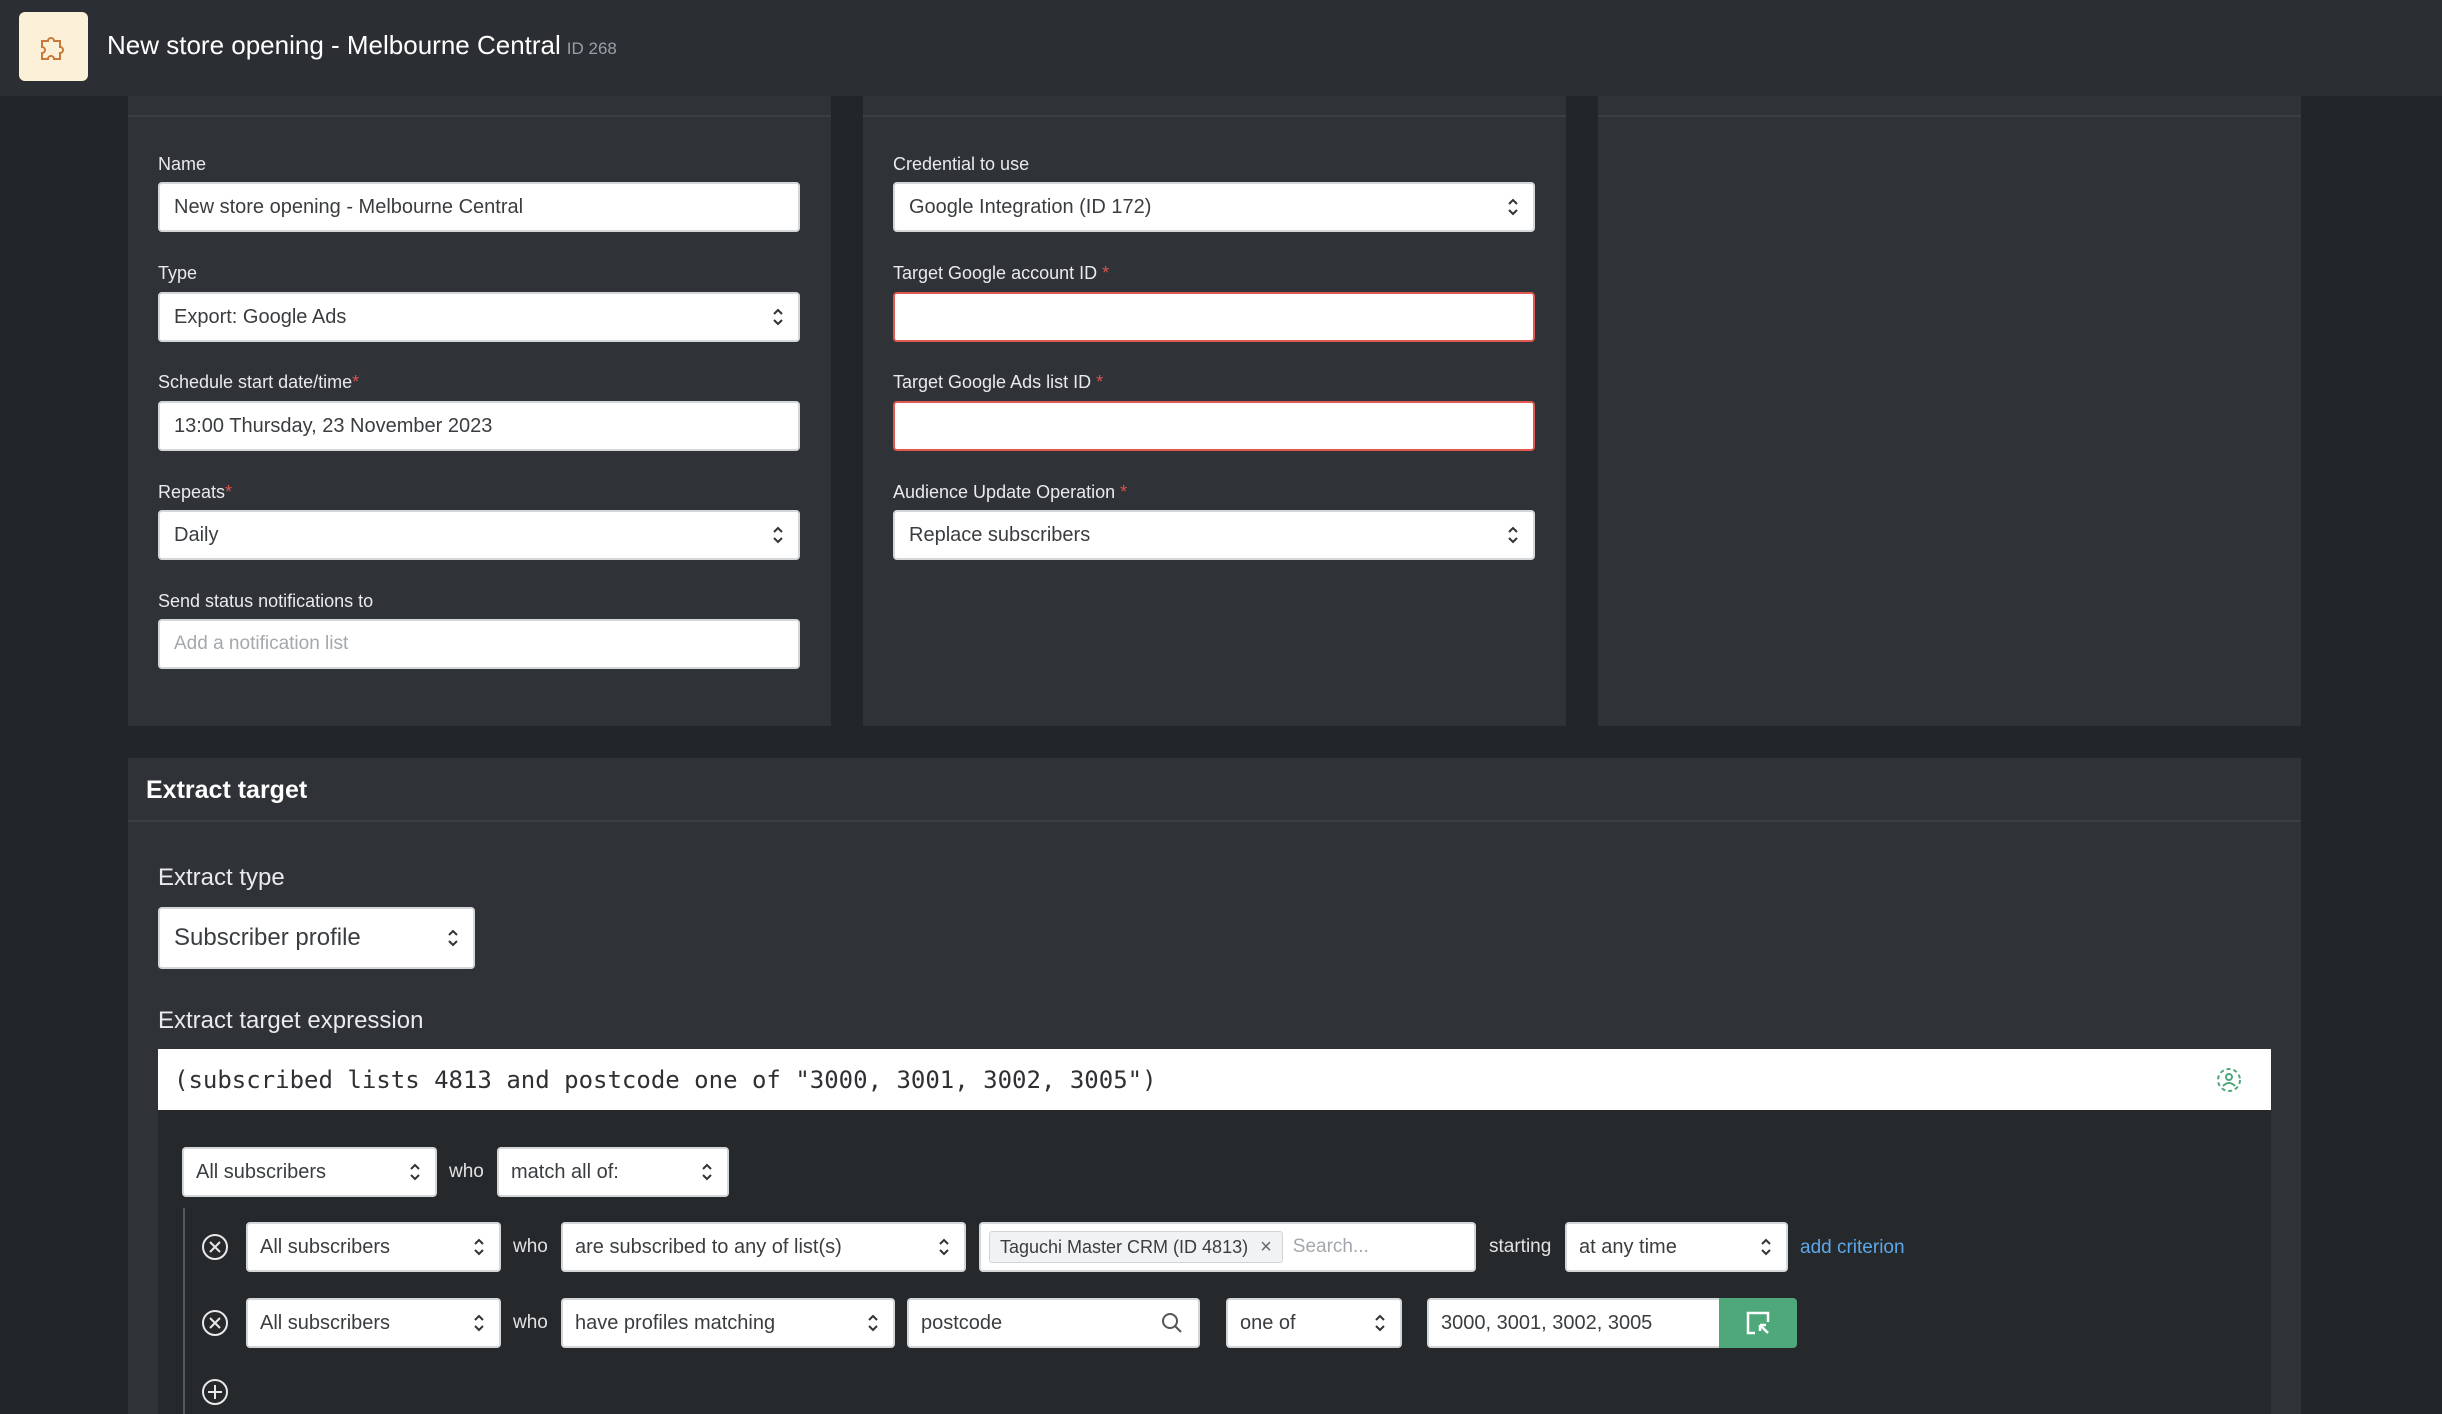  I want to click on repeats-label: Repeats*, so click(195, 492).